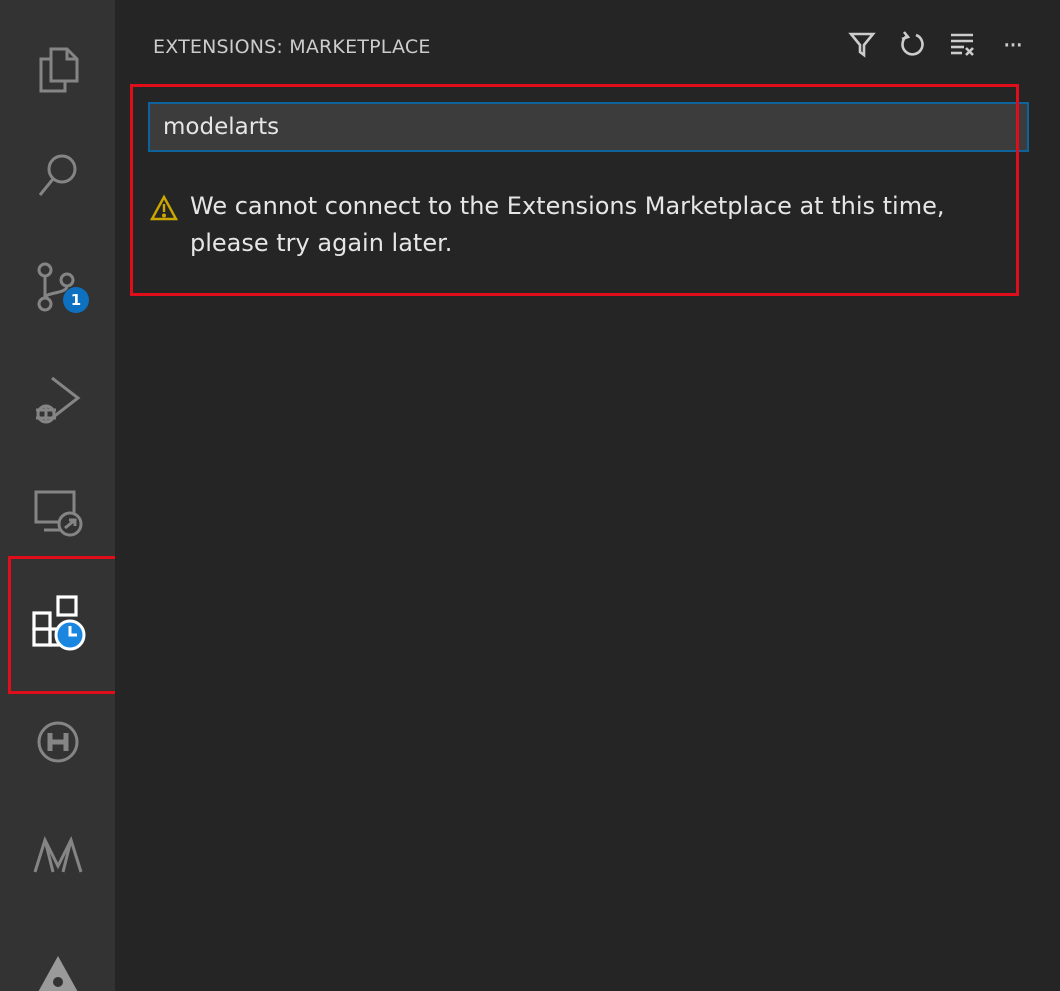 Image resolution: width=1060 pixels, height=991 pixels. I want to click on error-text-line-2: please try again later., so click(321, 243).